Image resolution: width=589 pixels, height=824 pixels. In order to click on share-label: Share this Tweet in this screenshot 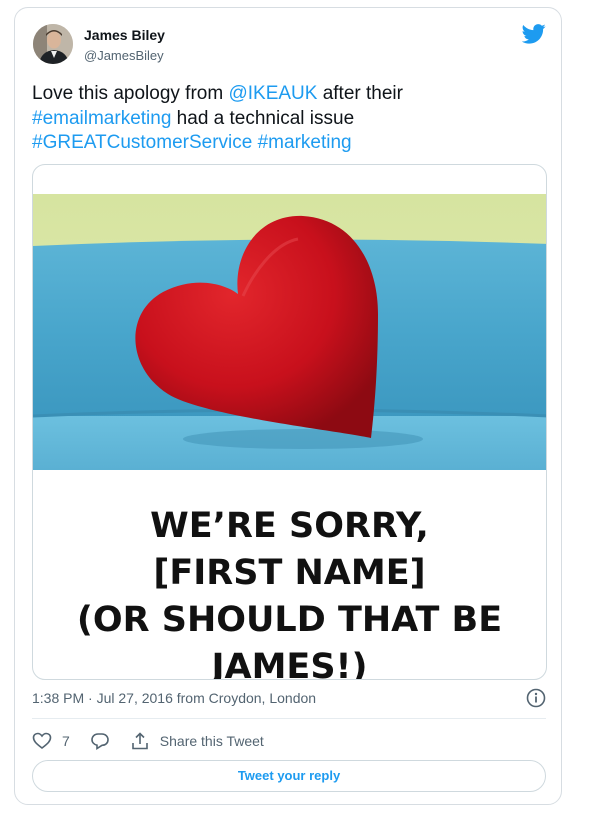, I will do `click(211, 741)`.